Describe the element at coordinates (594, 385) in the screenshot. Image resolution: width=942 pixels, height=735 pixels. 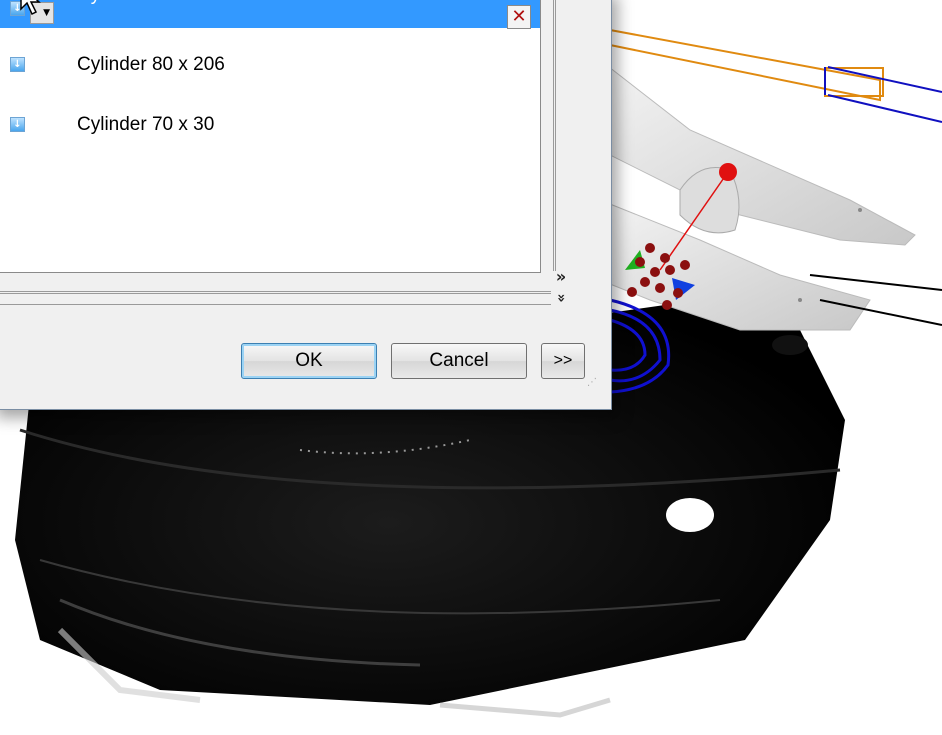
I see `resize-grip-icon: ⋰` at that location.